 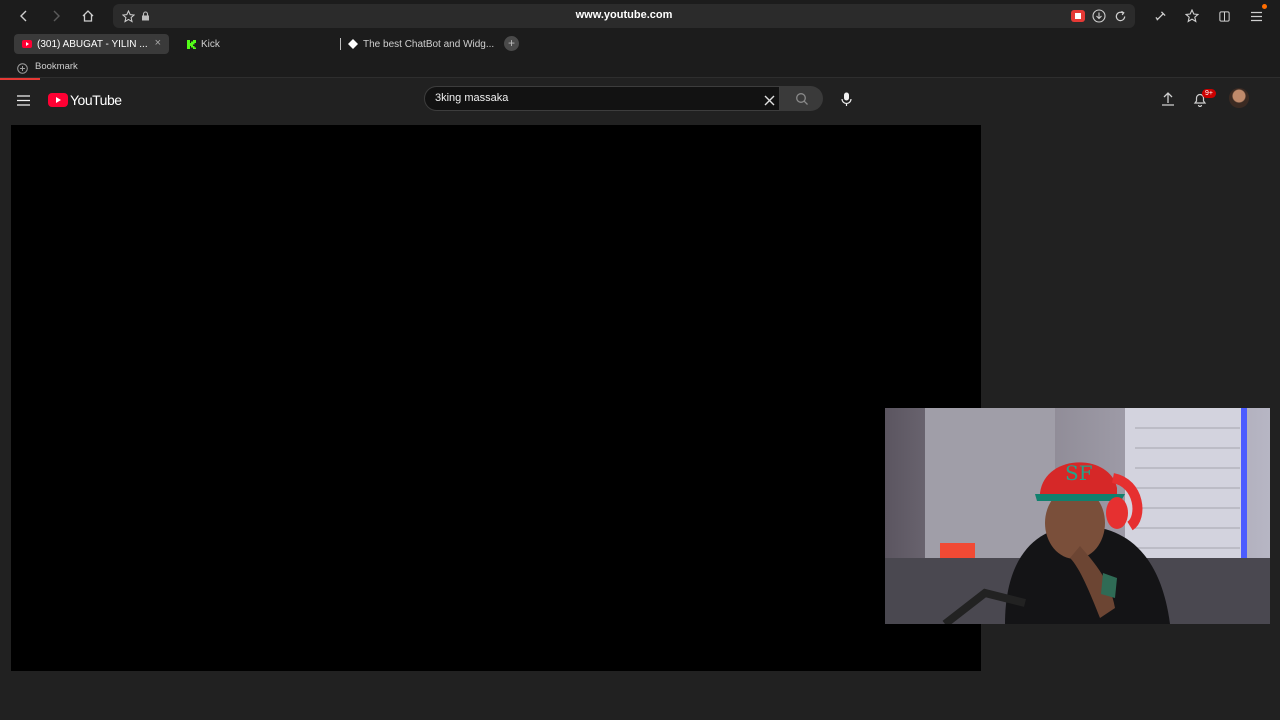 What do you see at coordinates (511, 43) in the screenshot?
I see `new-tab-button: +` at bounding box center [511, 43].